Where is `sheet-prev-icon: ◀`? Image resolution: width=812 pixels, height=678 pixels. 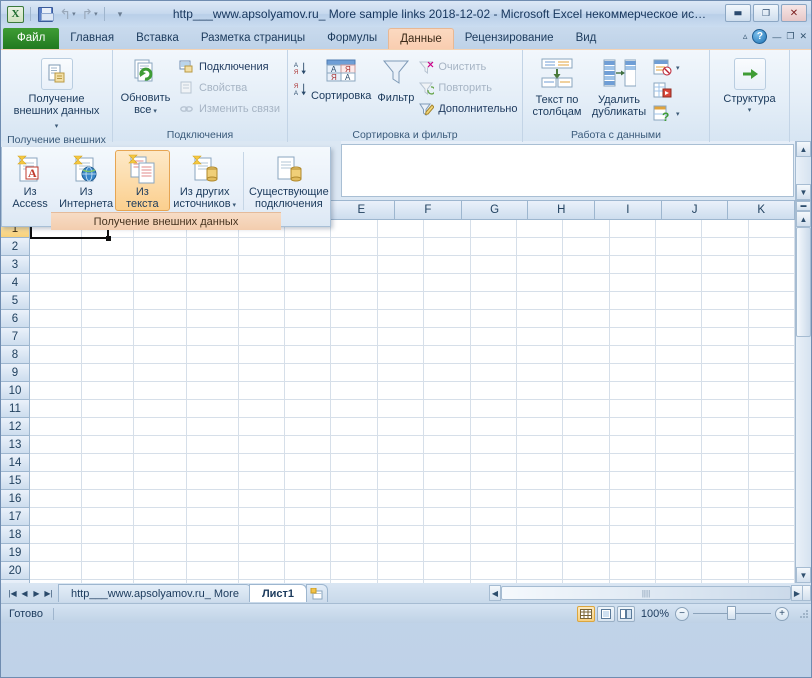
sheet-prev-icon: ◀ is located at coordinates (24, 593).